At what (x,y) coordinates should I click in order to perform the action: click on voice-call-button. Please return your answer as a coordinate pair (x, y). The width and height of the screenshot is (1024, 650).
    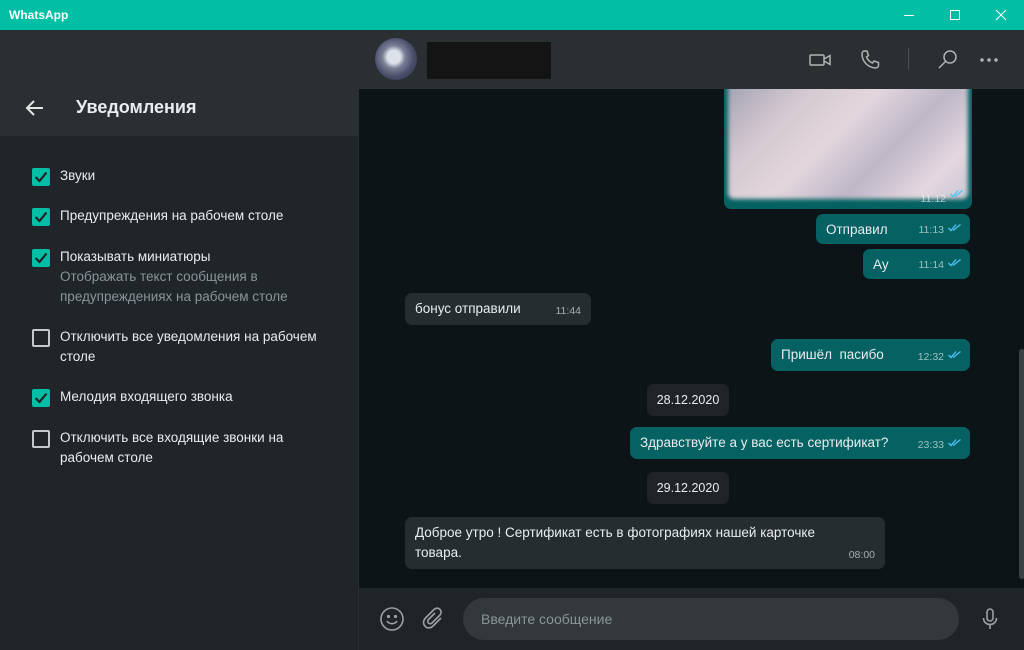
    Looking at the image, I should click on (870, 60).